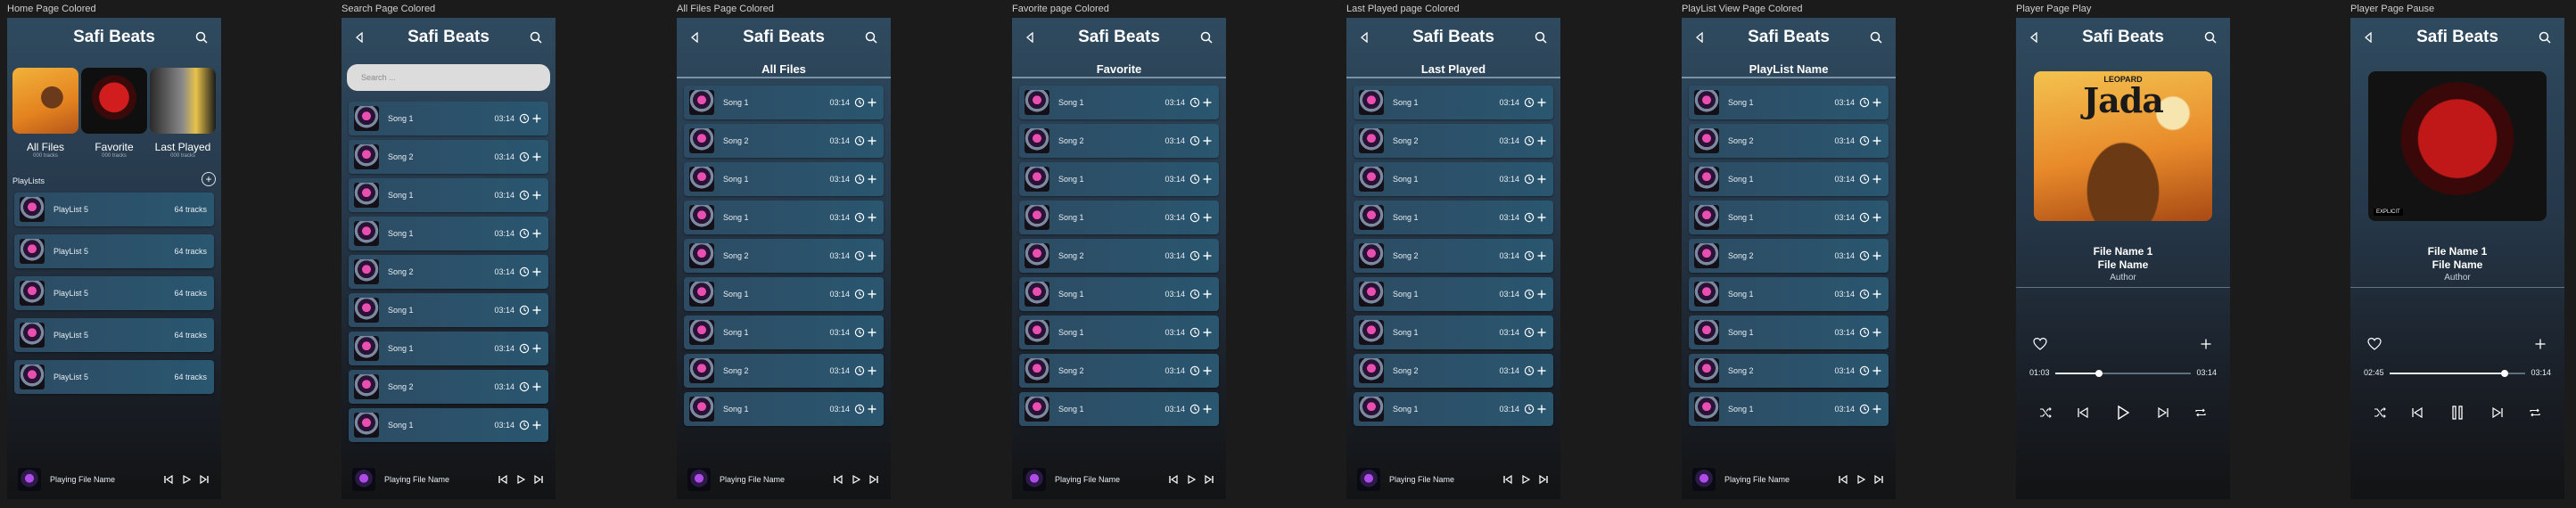  What do you see at coordinates (2099, 373) in the screenshot?
I see `progress-knob` at bounding box center [2099, 373].